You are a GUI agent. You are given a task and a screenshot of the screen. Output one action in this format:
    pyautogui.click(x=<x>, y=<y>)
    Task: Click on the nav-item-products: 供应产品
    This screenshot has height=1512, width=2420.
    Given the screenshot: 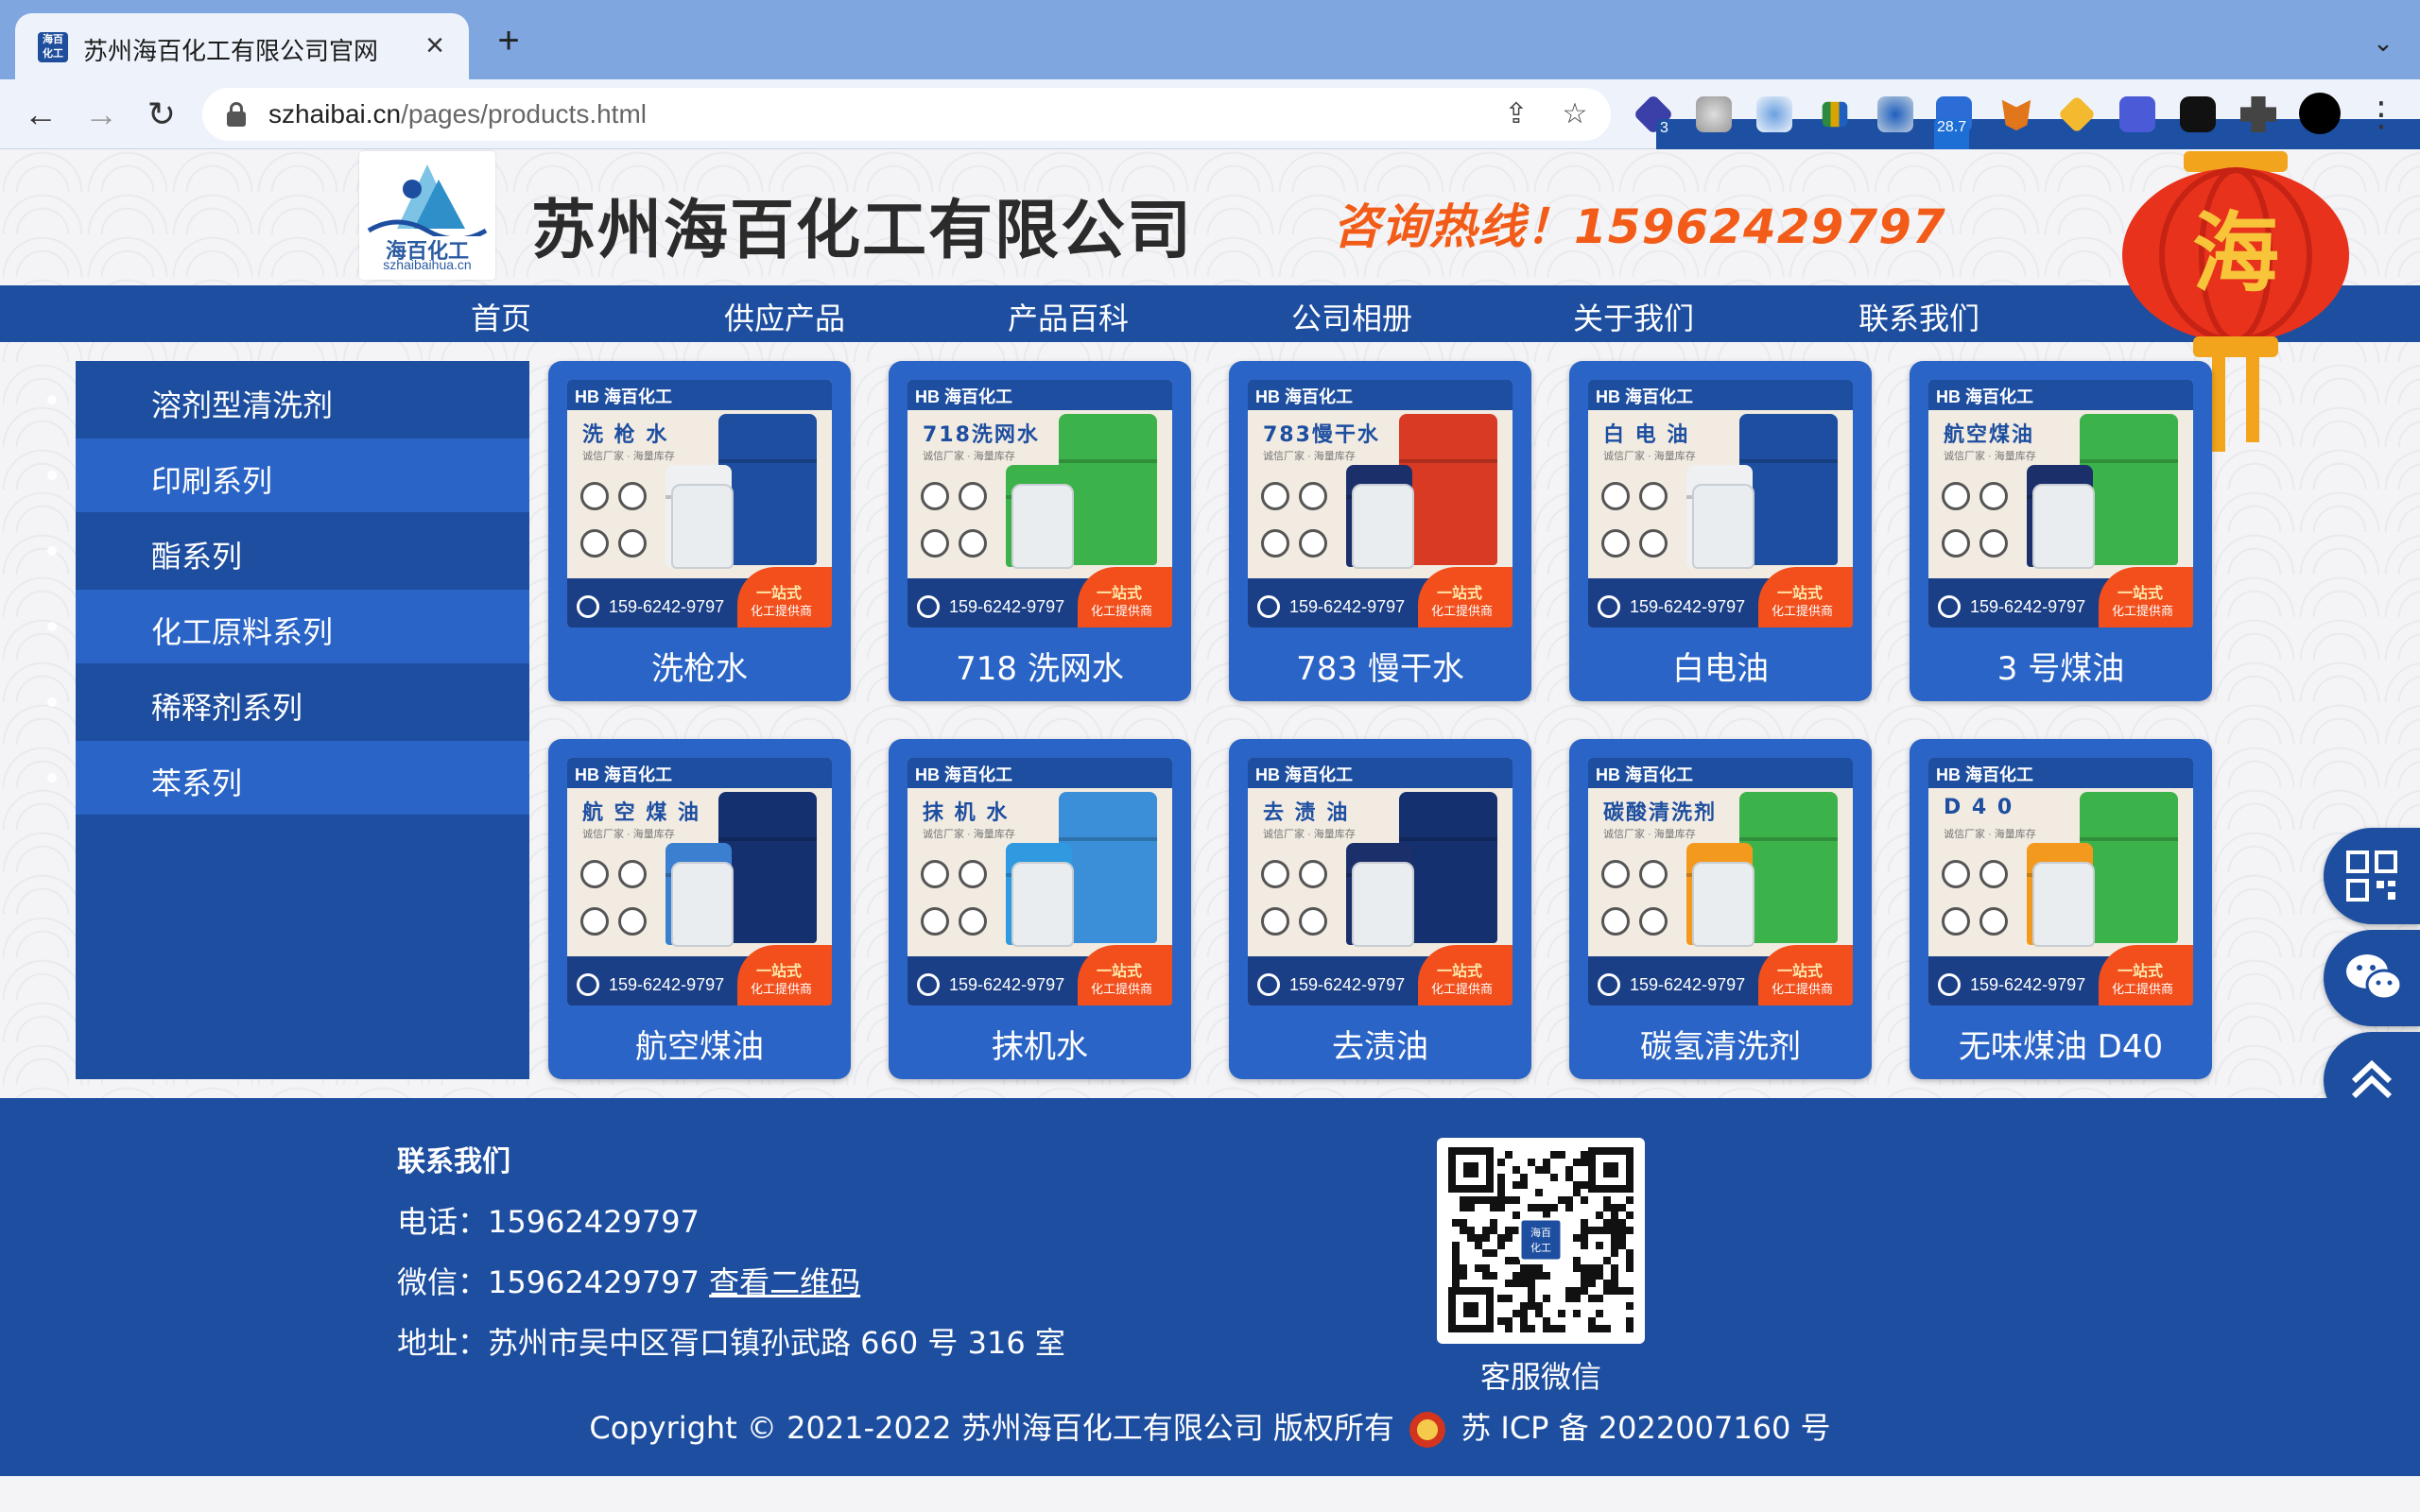 What is the action you would take?
    pyautogui.click(x=785, y=316)
    